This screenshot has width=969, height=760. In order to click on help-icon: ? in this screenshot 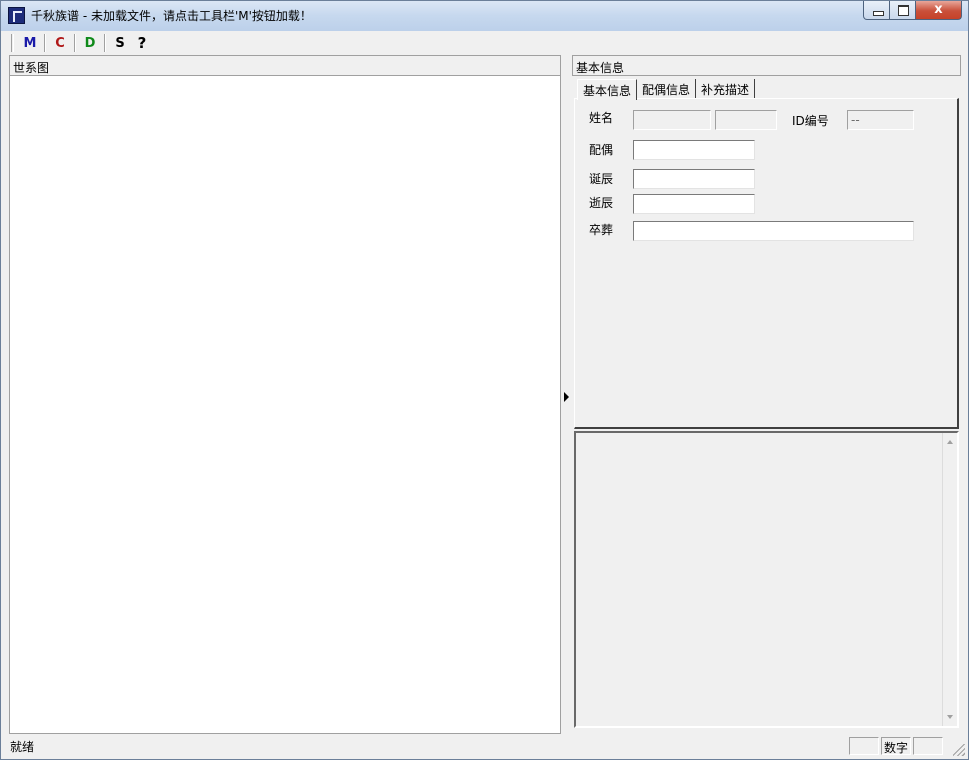, I will do `click(142, 43)`.